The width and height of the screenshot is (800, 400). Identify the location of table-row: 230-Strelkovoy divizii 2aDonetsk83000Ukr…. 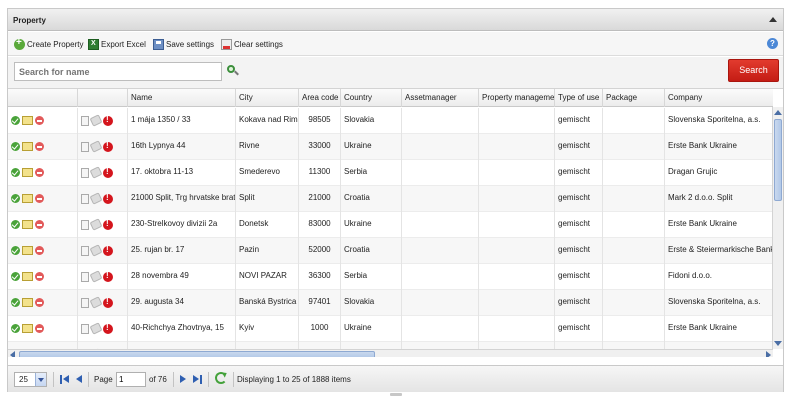
(390, 225).